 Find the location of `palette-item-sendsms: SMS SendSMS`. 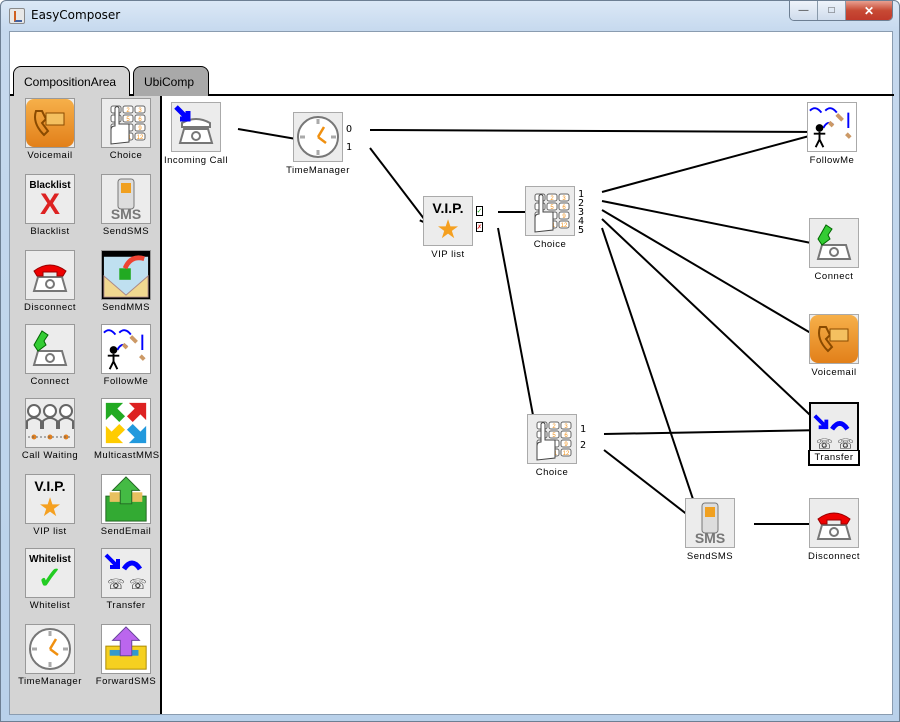

palette-item-sendsms: SMS SendSMS is located at coordinates (126, 205).